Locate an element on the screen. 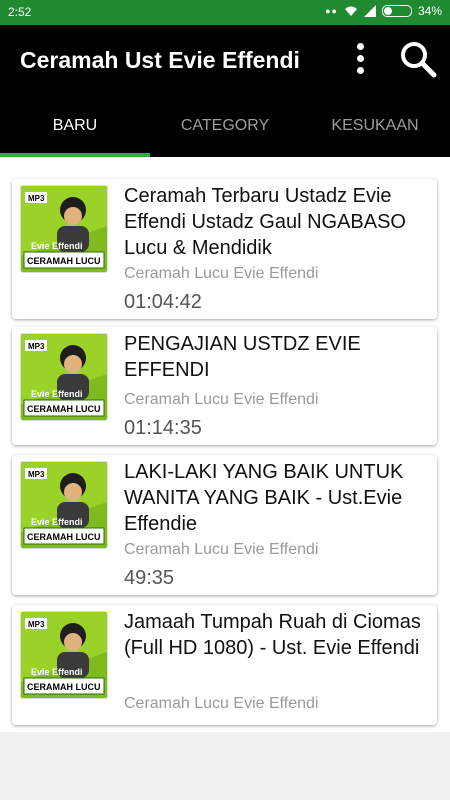 The image size is (450, 800). app-bar: Ceramah Ust Evie Effendi is located at coordinates (225, 60).